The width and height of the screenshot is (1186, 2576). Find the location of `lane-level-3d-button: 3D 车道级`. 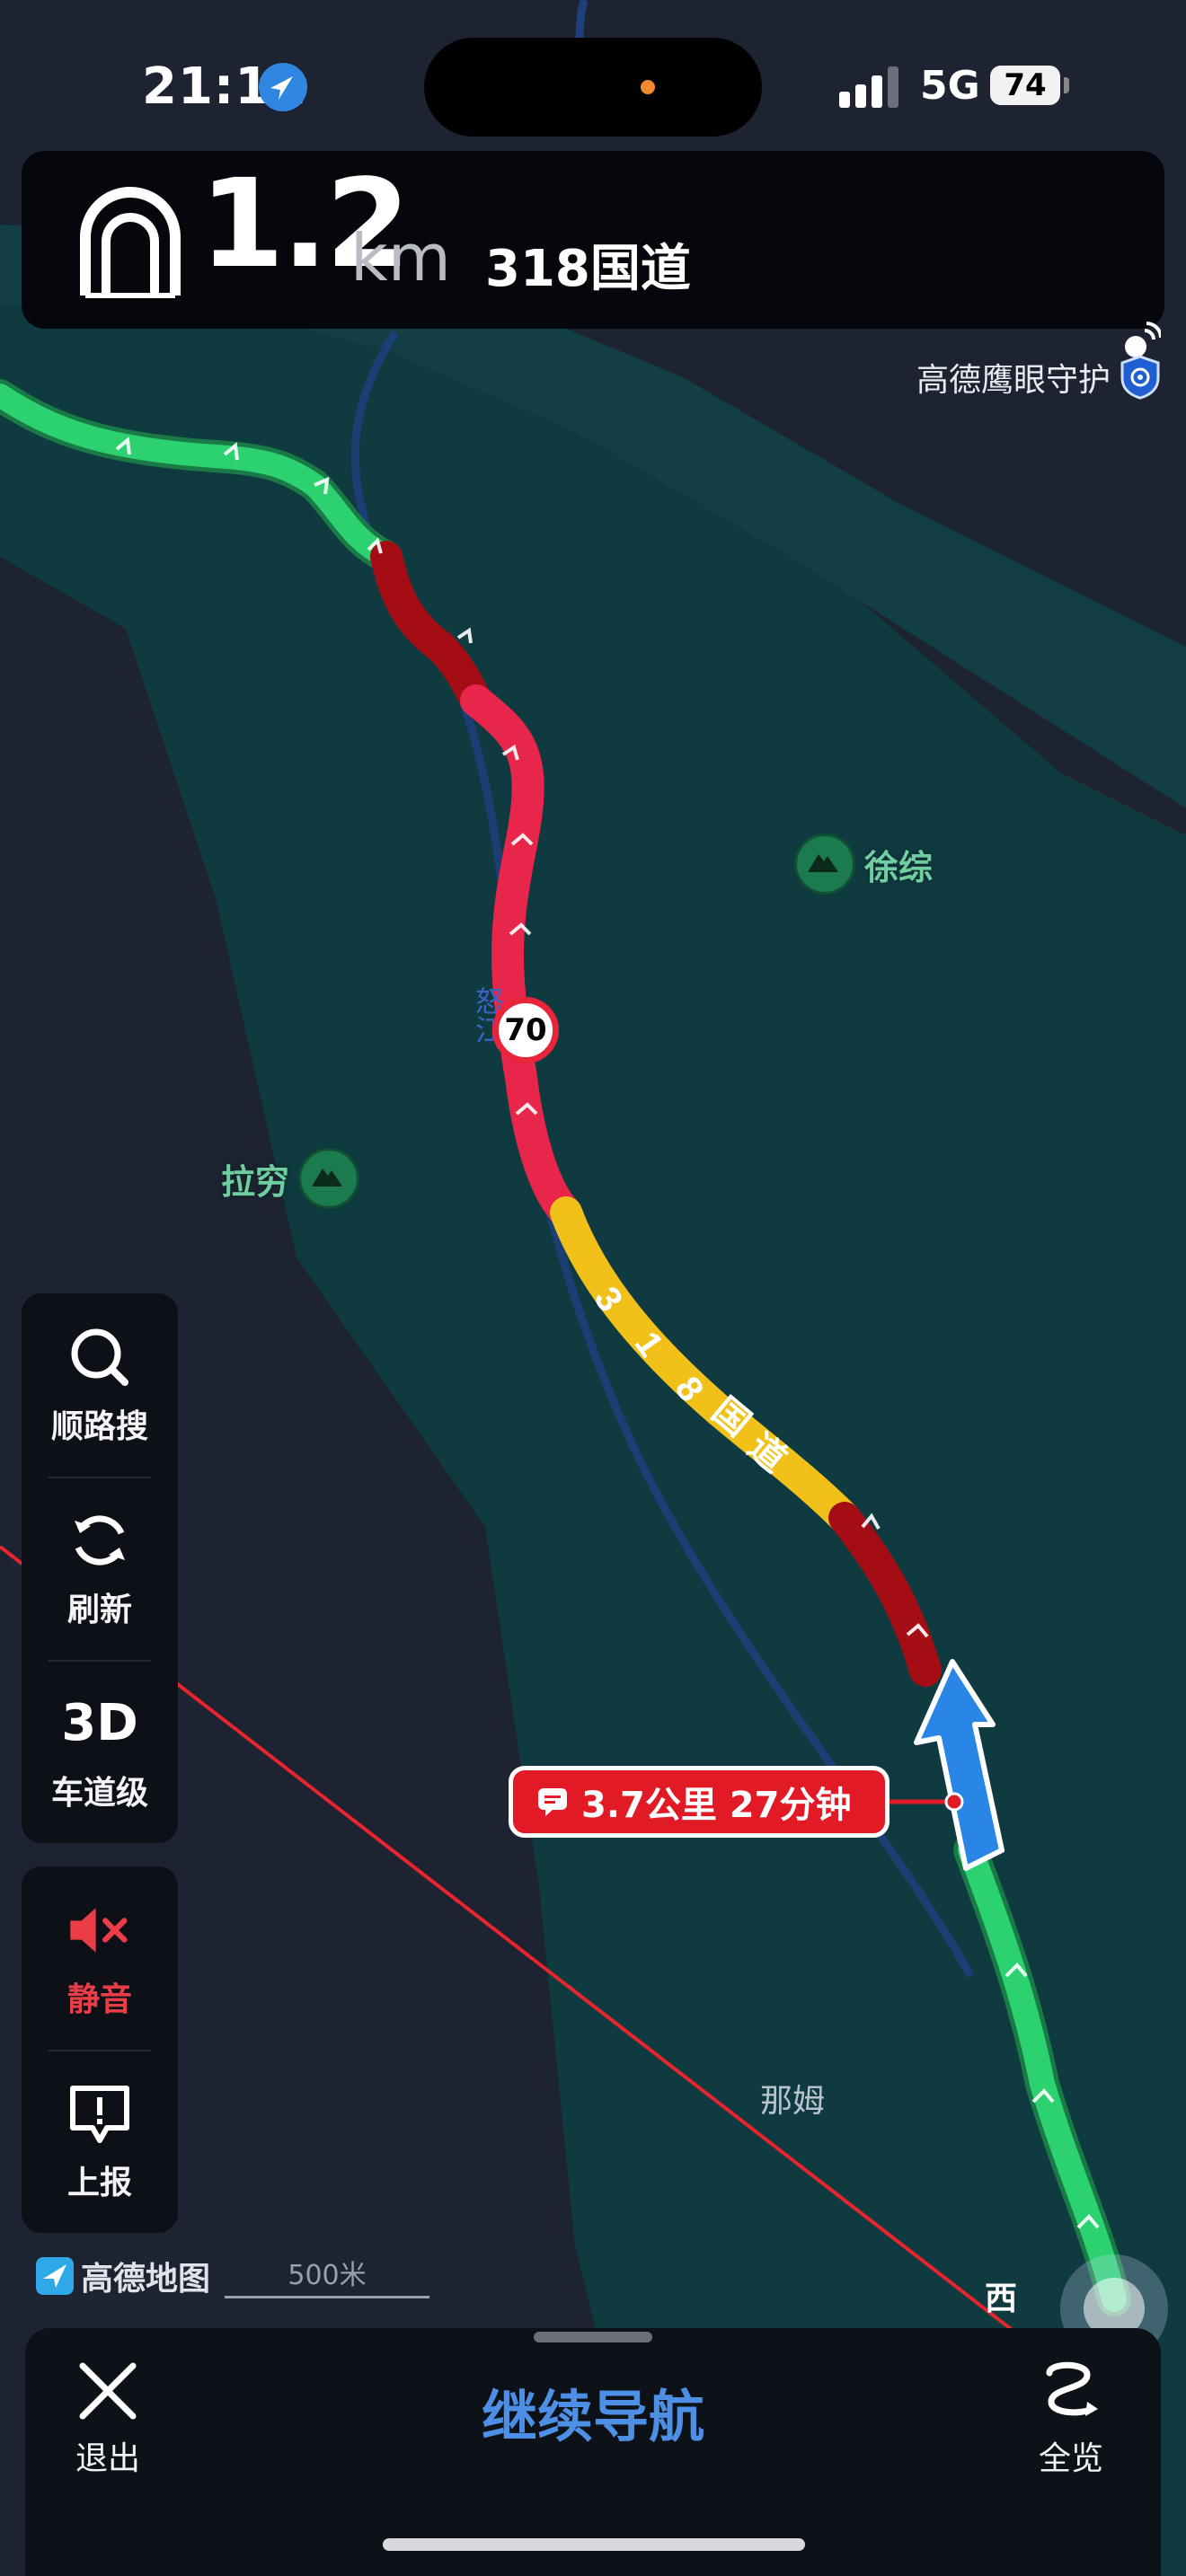

lane-level-3d-button: 3D 车道级 is located at coordinates (100, 1751).